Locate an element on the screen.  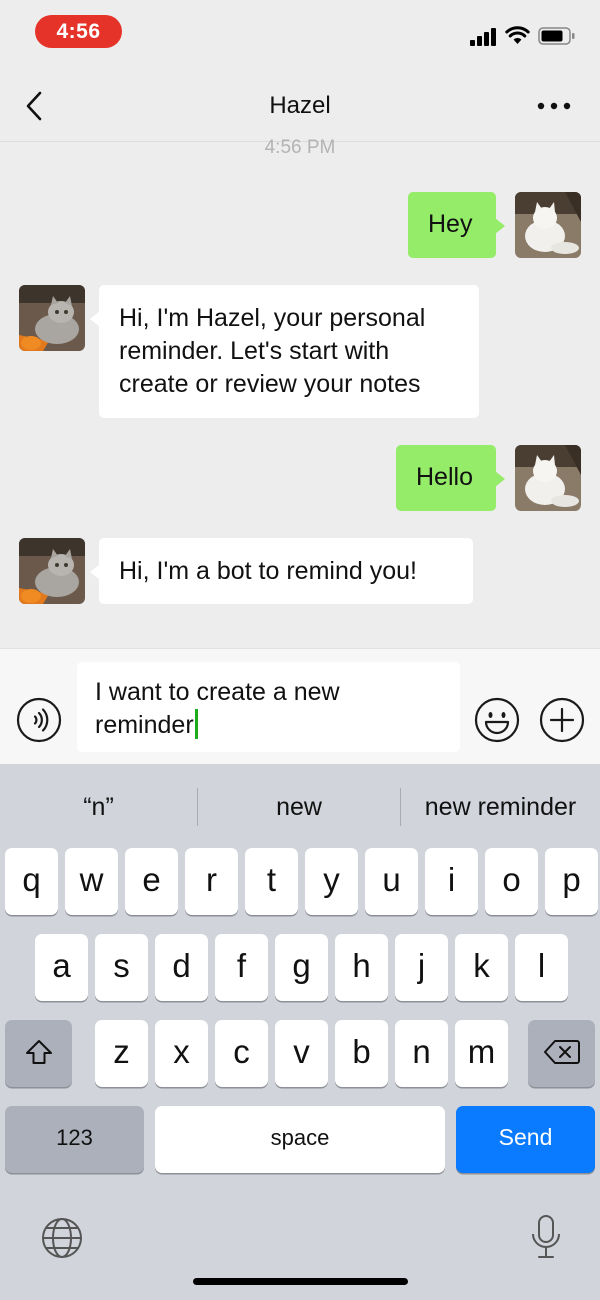
key-h: h is located at coordinates (361, 967).